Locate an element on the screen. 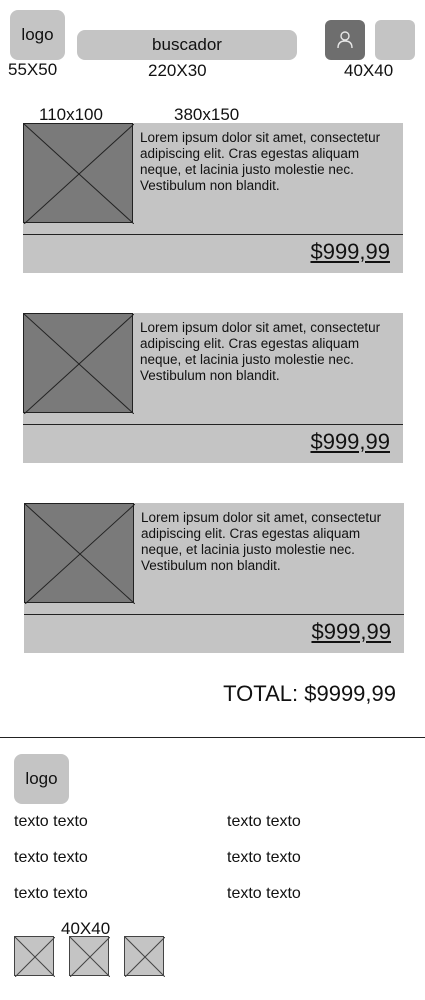  user-button is located at coordinates (345, 40).